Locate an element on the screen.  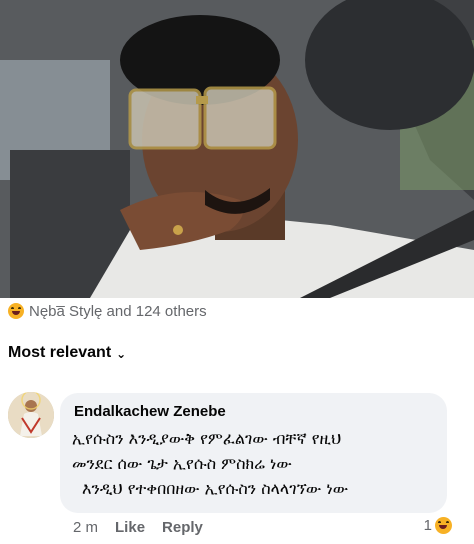
reaction-summary-text: Nęba̅ Stylę and 124 others is located at coordinates (118, 311).